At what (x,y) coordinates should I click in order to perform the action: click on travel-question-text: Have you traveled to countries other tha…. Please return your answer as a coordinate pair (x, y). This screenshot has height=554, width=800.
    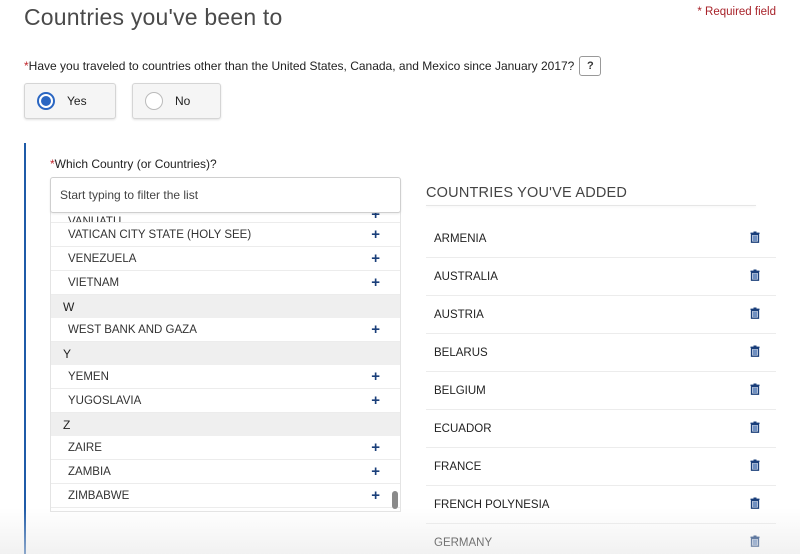
    Looking at the image, I should click on (301, 66).